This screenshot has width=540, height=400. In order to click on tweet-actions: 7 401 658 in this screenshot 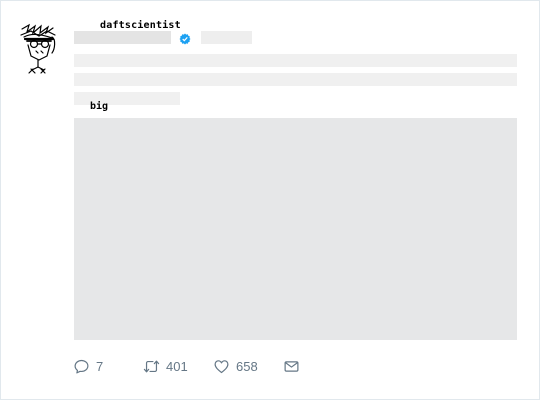, I will do `click(223, 366)`.